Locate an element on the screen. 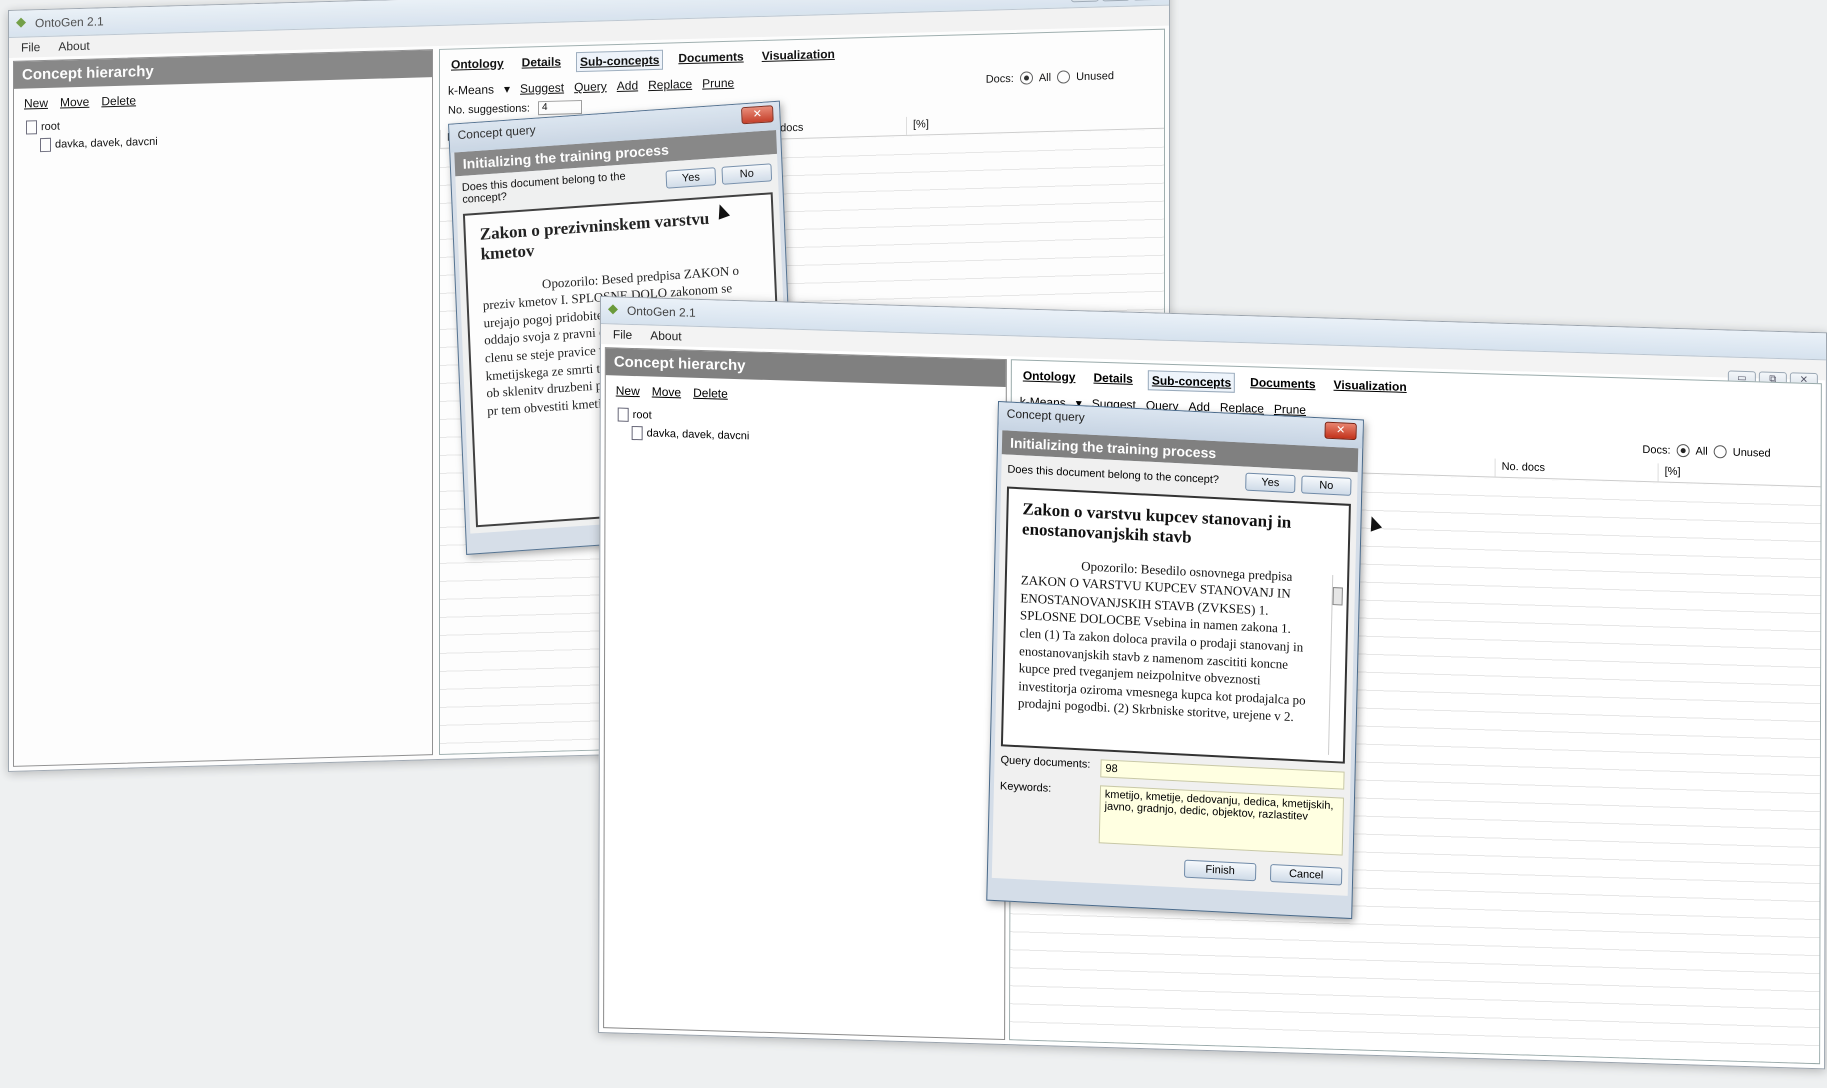 This screenshot has height=1088, width=1827. window-controls: ▭ ⧉ ✕ is located at coordinates (1116, 1).